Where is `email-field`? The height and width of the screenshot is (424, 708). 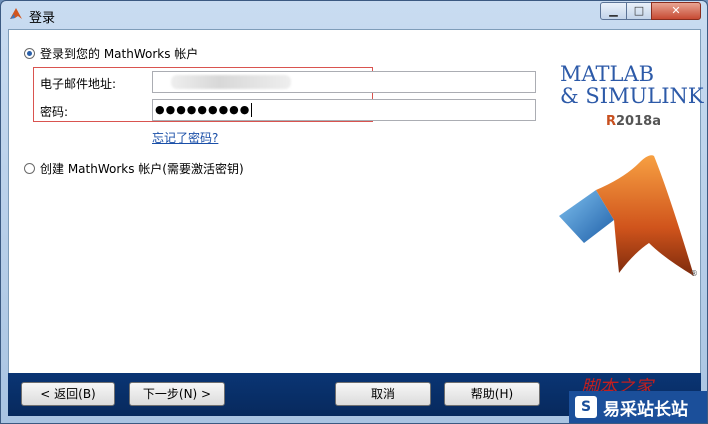 email-field is located at coordinates (344, 82).